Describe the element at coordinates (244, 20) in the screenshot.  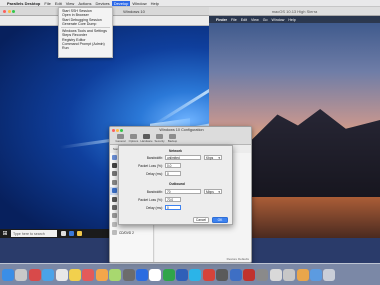
I see `guest-menu-edit: Edit` at that location.